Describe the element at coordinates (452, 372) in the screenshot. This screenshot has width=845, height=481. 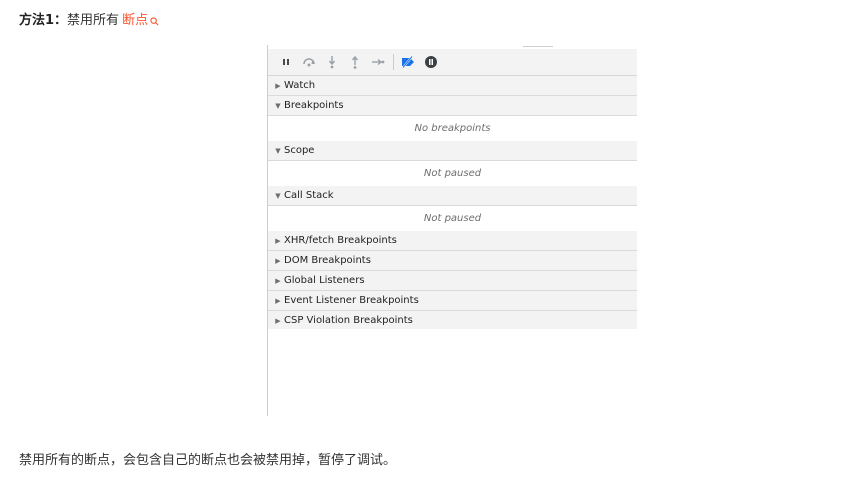
I see `sidebar-blank-area` at that location.